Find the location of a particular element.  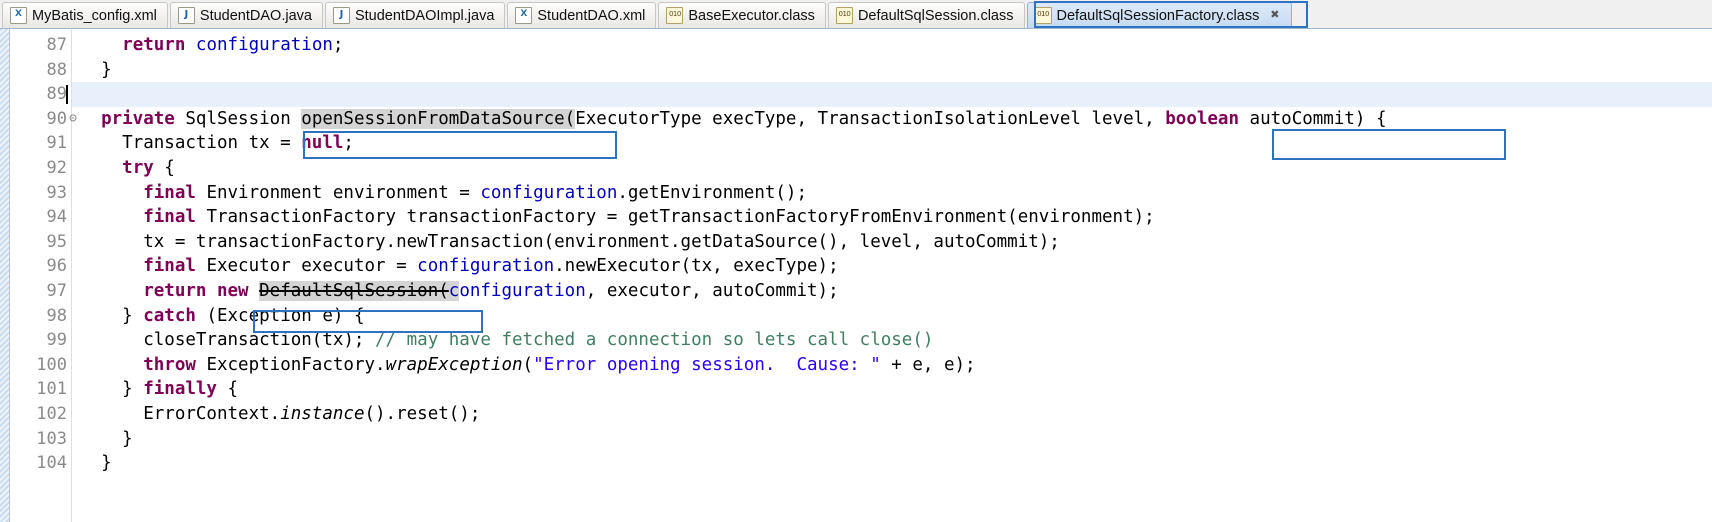

code-line-101: } finally { is located at coordinates (896, 389).